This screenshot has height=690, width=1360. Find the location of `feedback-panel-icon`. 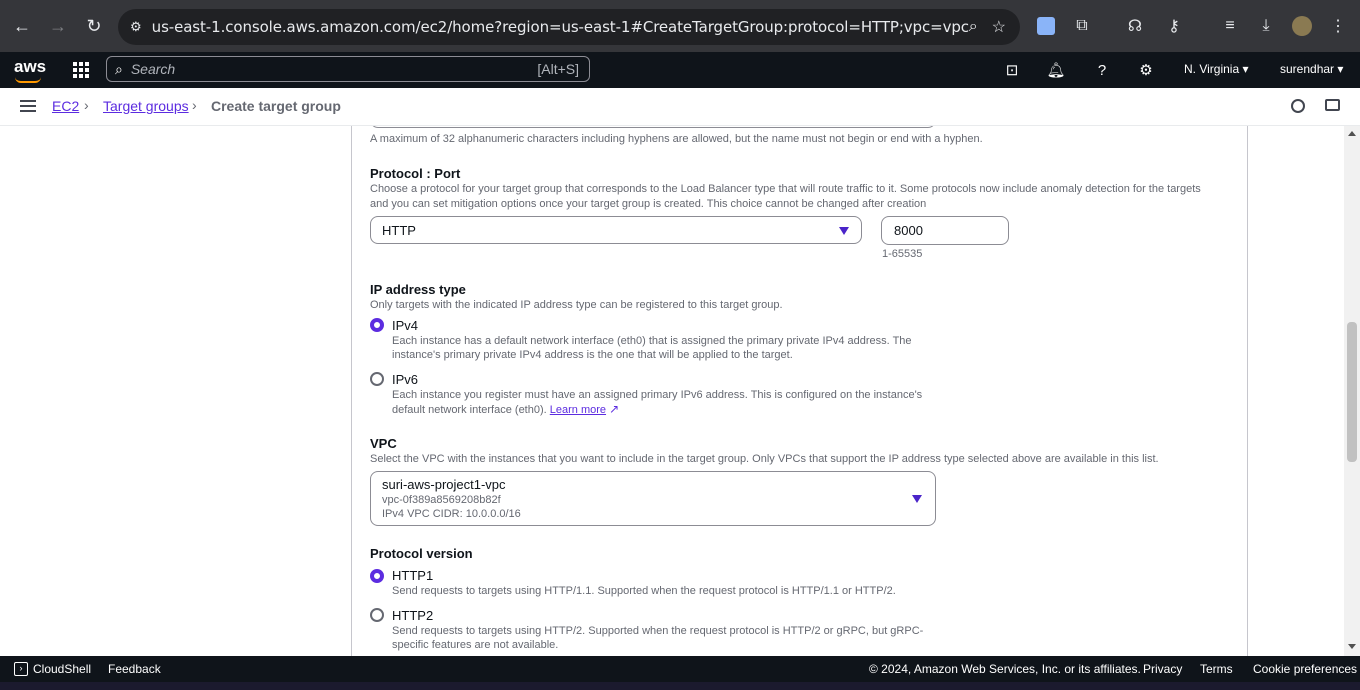

feedback-panel-icon is located at coordinates (1298, 106).